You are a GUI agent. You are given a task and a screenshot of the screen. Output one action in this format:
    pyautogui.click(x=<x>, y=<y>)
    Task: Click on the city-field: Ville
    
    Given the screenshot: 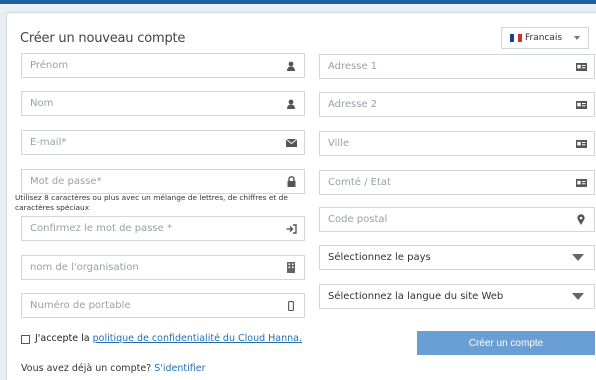 What is the action you would take?
    pyautogui.click(x=457, y=143)
    